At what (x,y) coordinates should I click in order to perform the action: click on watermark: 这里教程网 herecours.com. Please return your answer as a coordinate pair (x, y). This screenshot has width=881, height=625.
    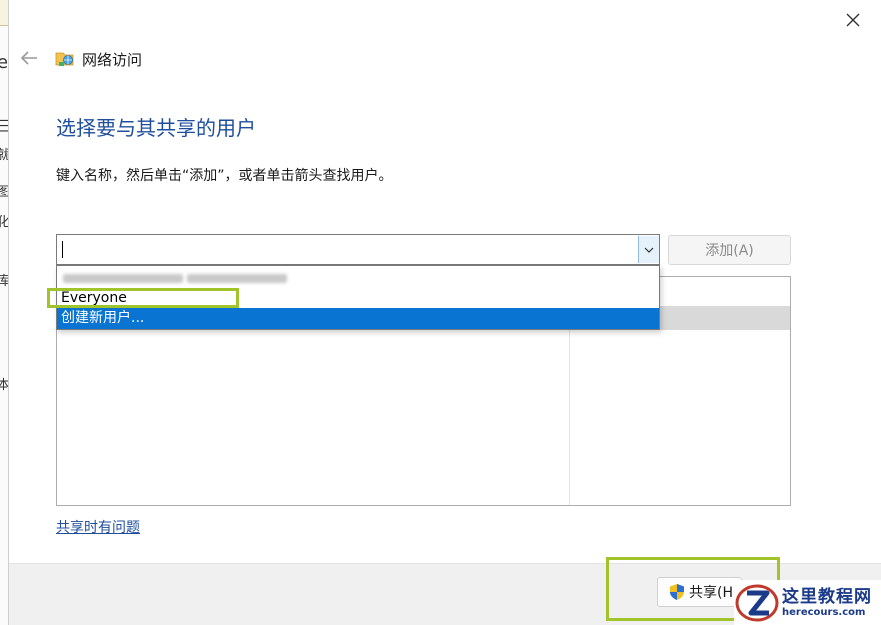
    Looking at the image, I should click on (807, 602).